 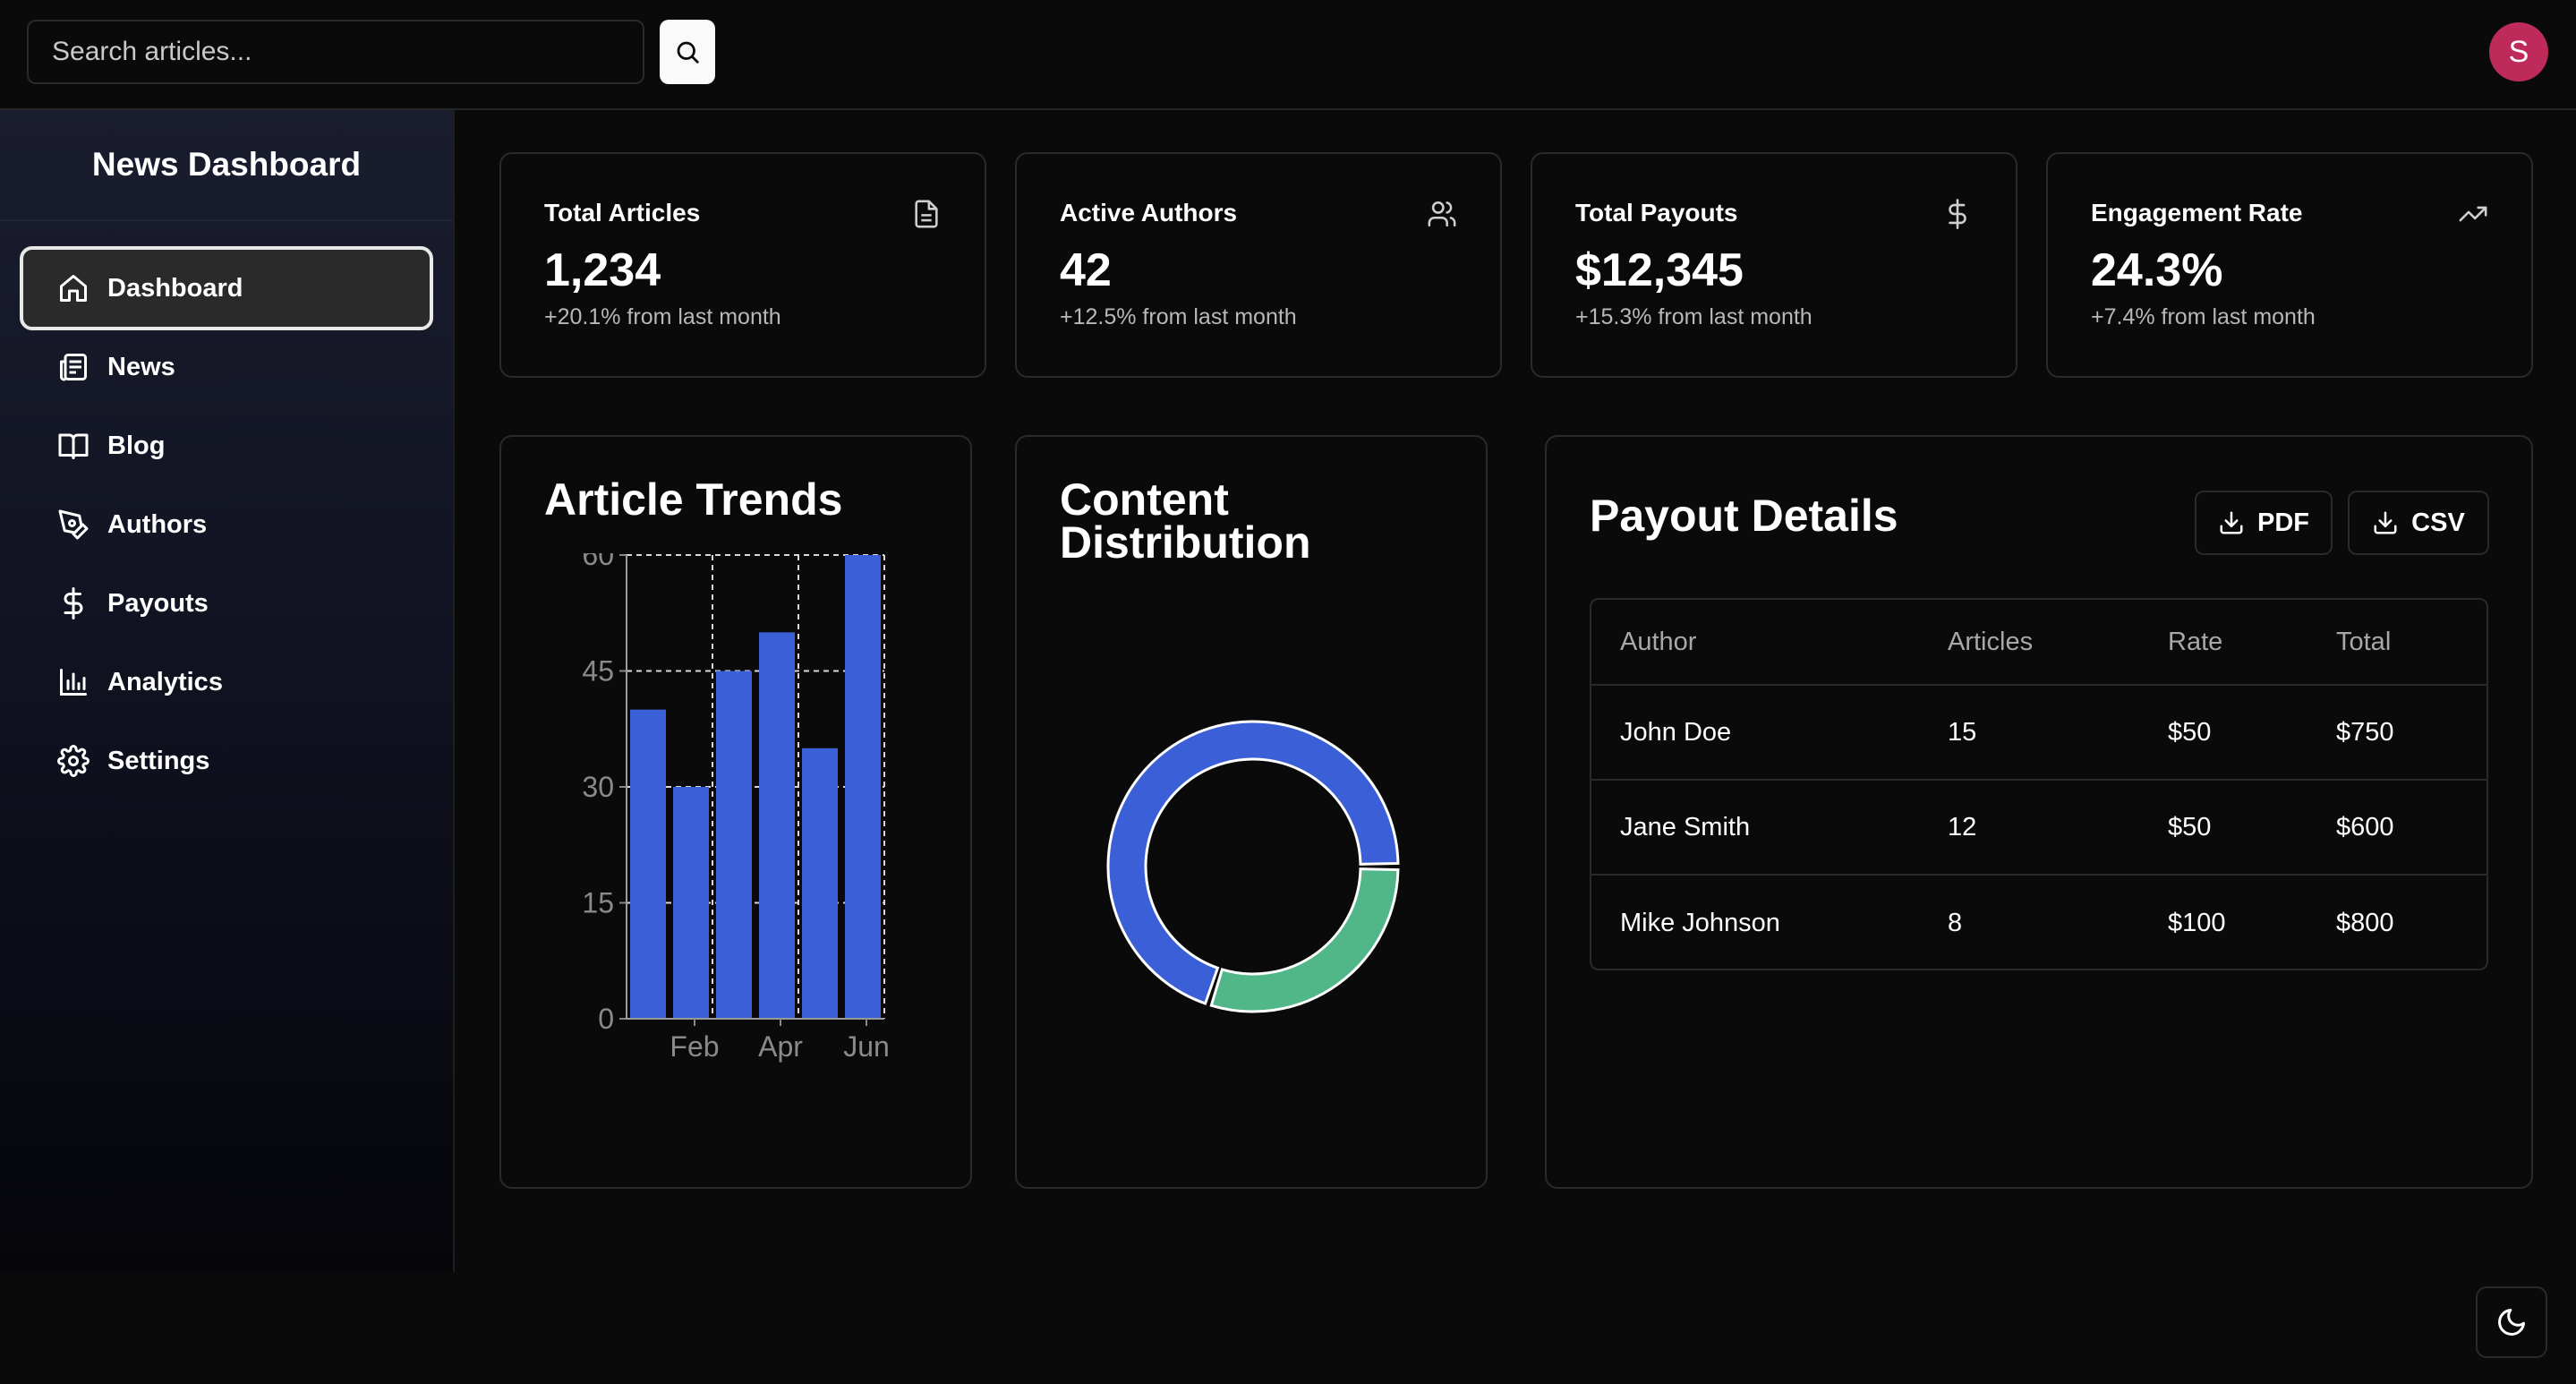 What do you see at coordinates (693, 499) in the screenshot?
I see `article-trends-title: Article Trends` at bounding box center [693, 499].